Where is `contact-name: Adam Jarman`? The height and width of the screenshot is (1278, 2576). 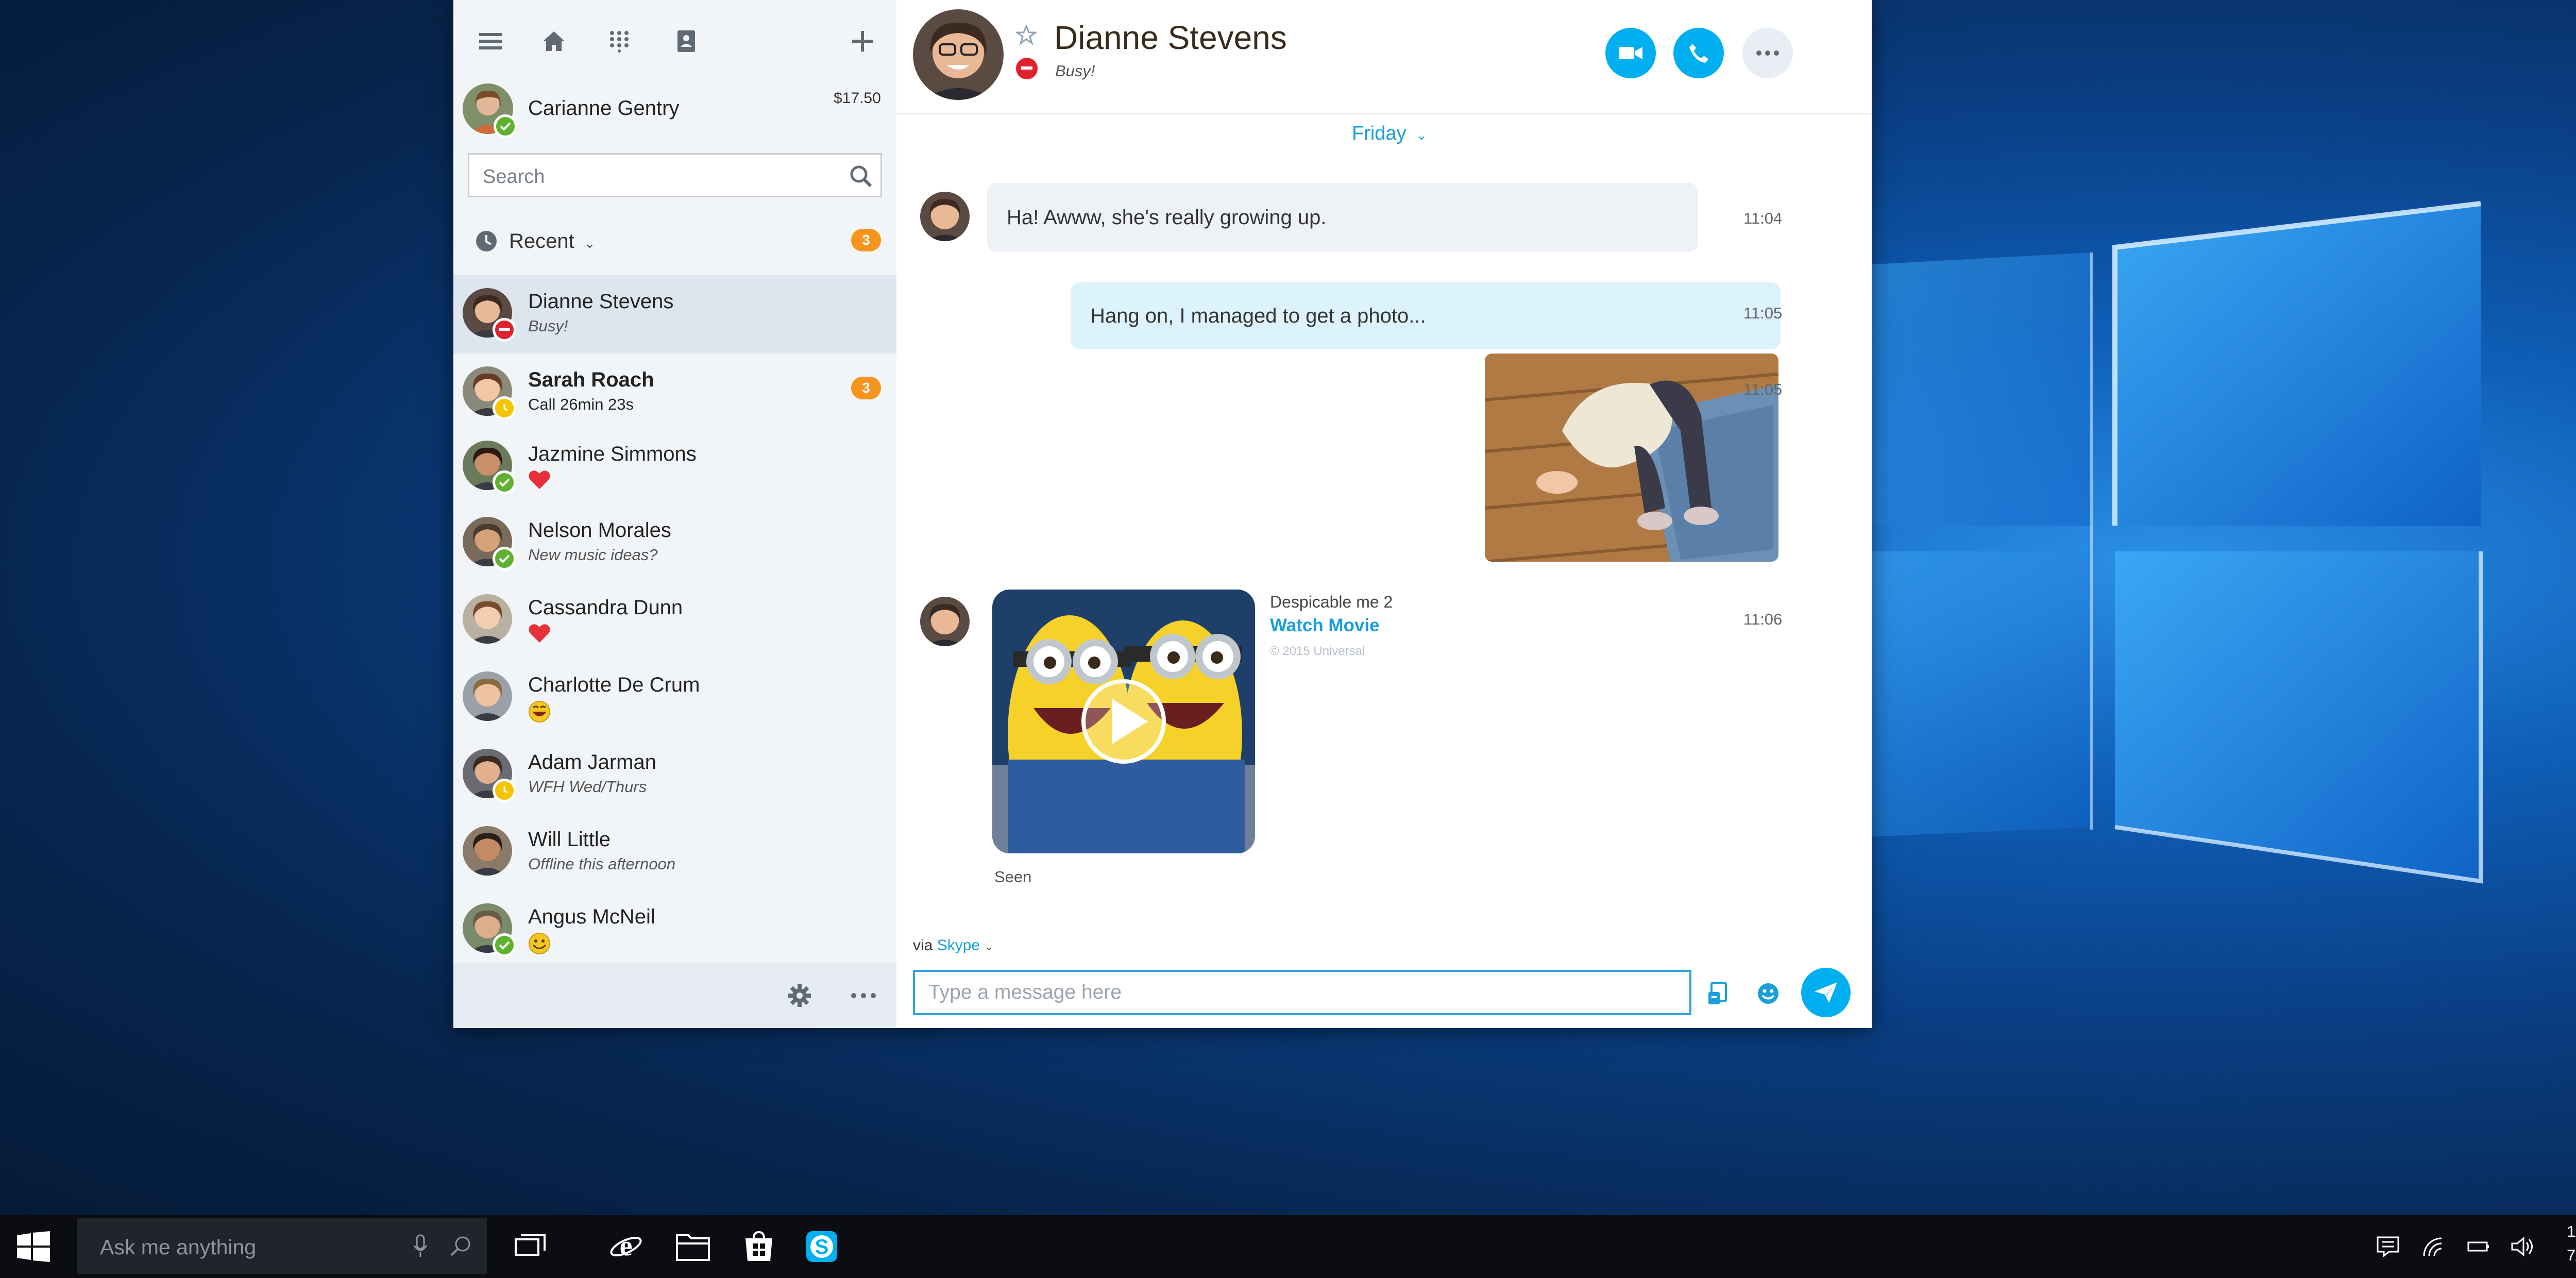
contact-name: Adam Jarman is located at coordinates (592, 762).